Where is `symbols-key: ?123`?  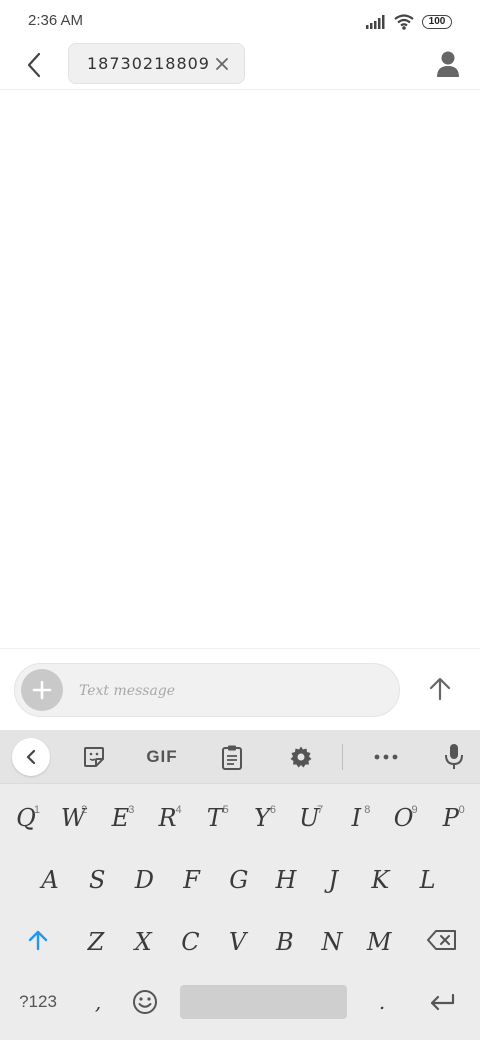 symbols-key: ?123 is located at coordinates (38, 1002).